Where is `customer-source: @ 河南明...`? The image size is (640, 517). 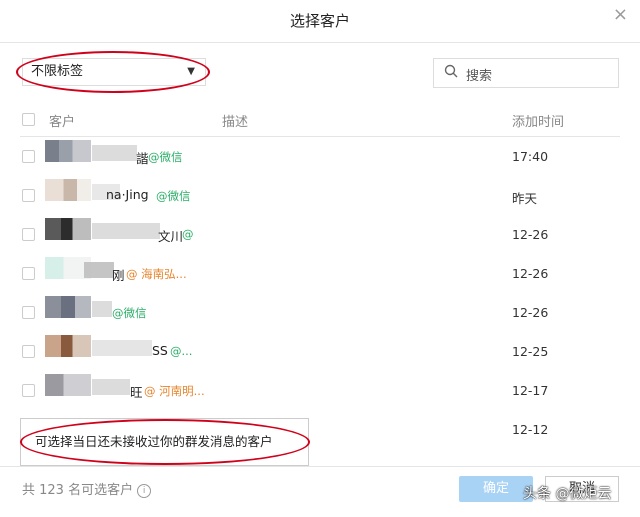 customer-source: @ 河南明... is located at coordinates (174, 391).